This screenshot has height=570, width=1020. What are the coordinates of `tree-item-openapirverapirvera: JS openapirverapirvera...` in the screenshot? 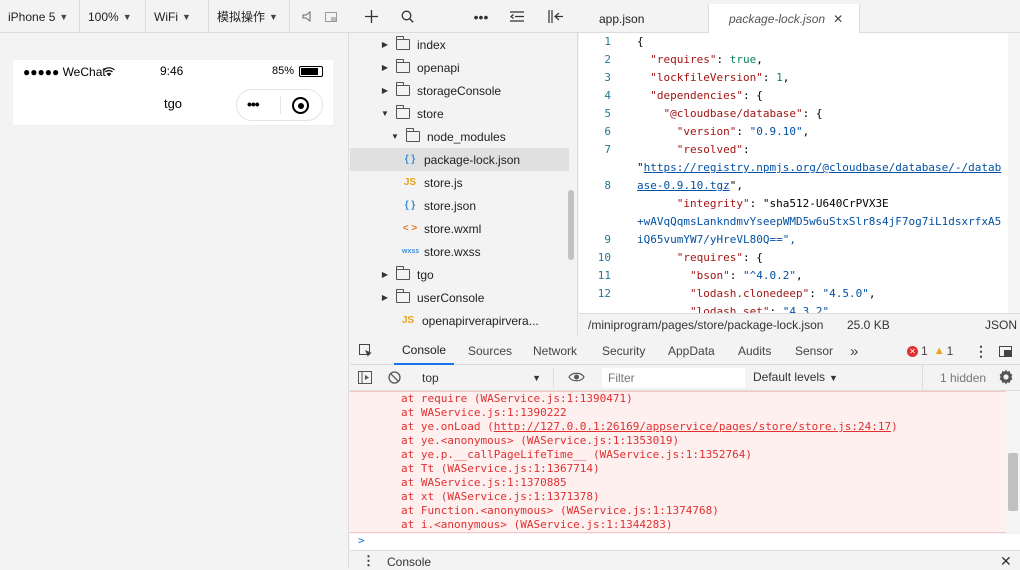 It's located at (459, 320).